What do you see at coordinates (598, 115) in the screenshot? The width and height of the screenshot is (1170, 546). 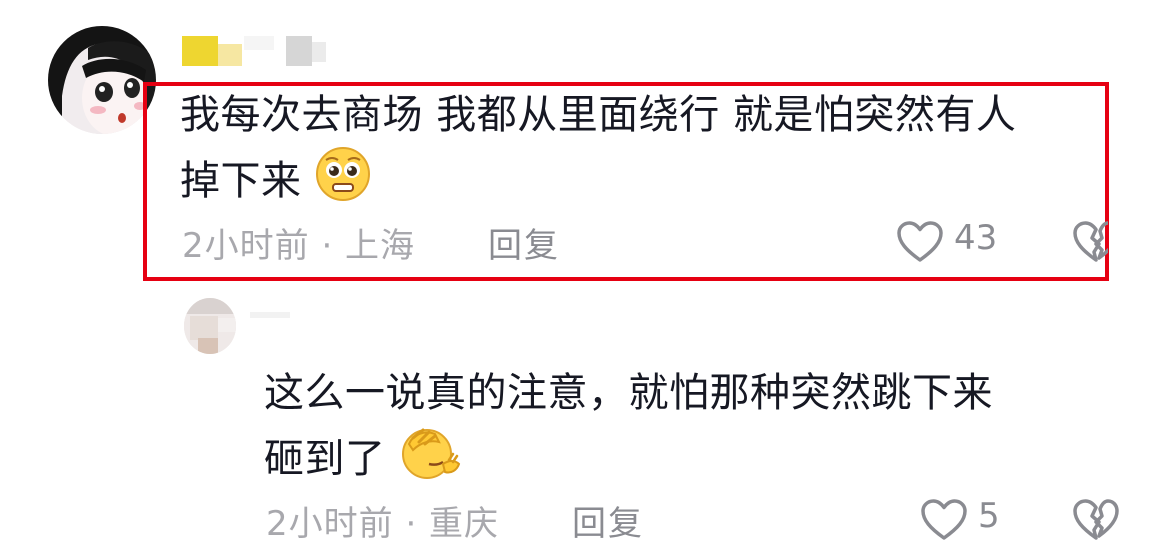 I see `comment-text-line-1: 我每次去商场 我都从里面绕行 就是怕突然有人` at bounding box center [598, 115].